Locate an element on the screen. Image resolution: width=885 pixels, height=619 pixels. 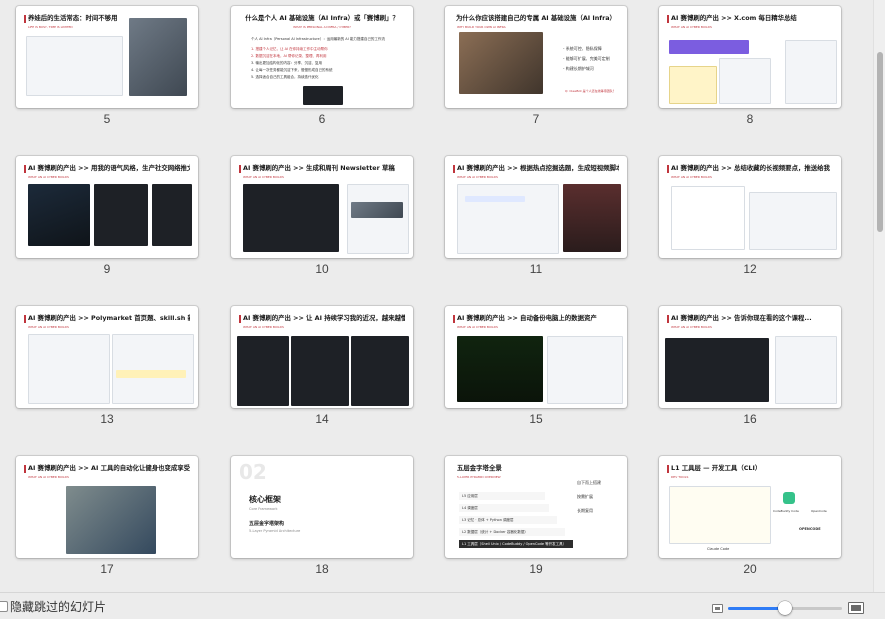
yellow-highlight is located at coordinates (151, 374).